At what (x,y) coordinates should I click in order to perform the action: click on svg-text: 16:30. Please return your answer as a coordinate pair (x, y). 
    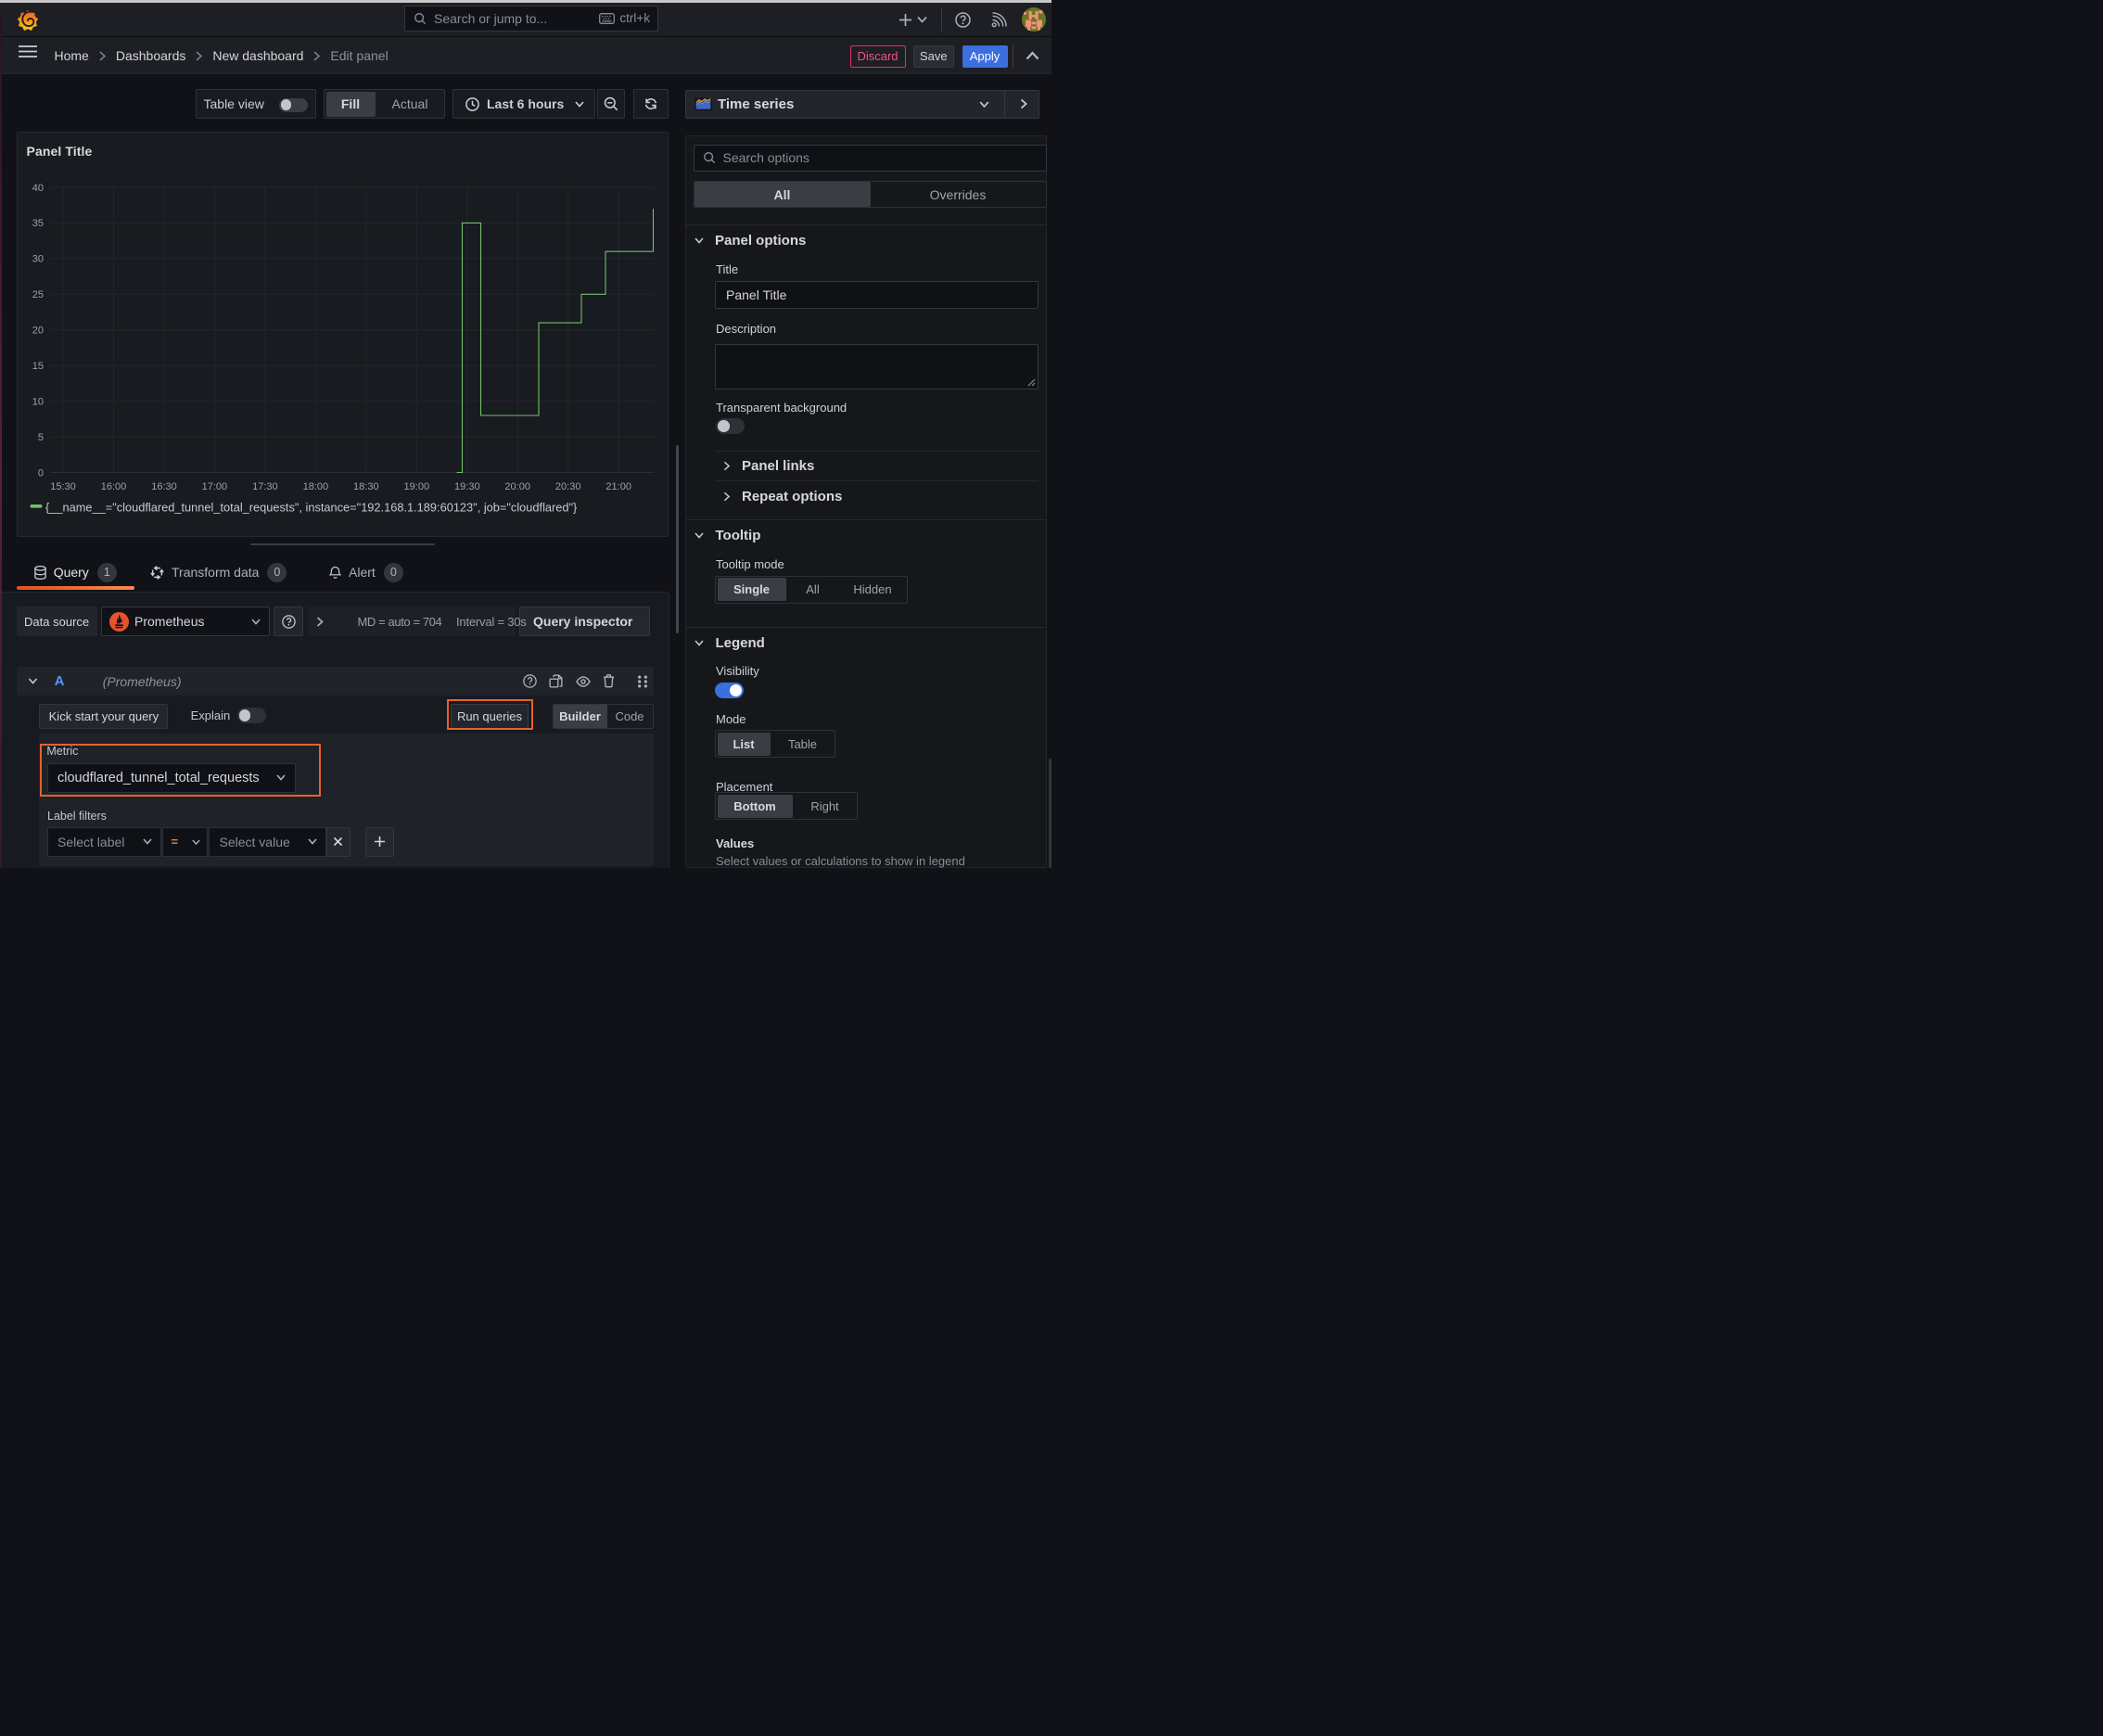
    Looking at the image, I should click on (164, 487).